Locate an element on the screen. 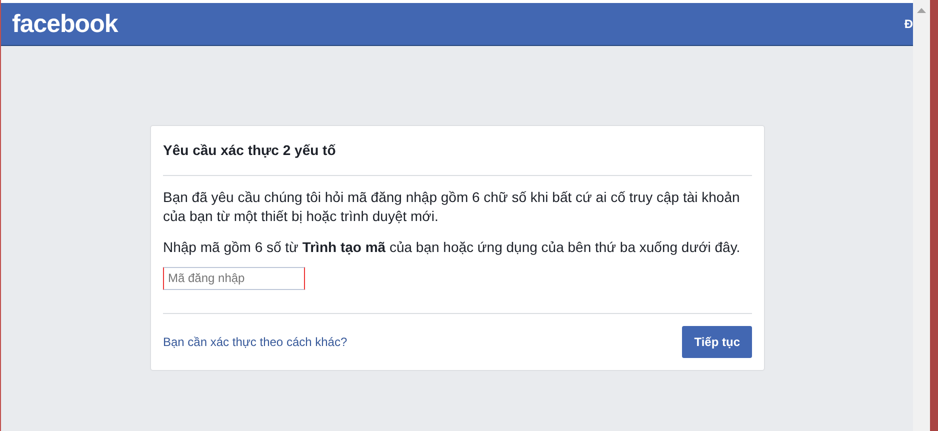 The image size is (938, 431). dialog-title: Yêu cầu xác thực 2 yếu tố is located at coordinates (457, 151).